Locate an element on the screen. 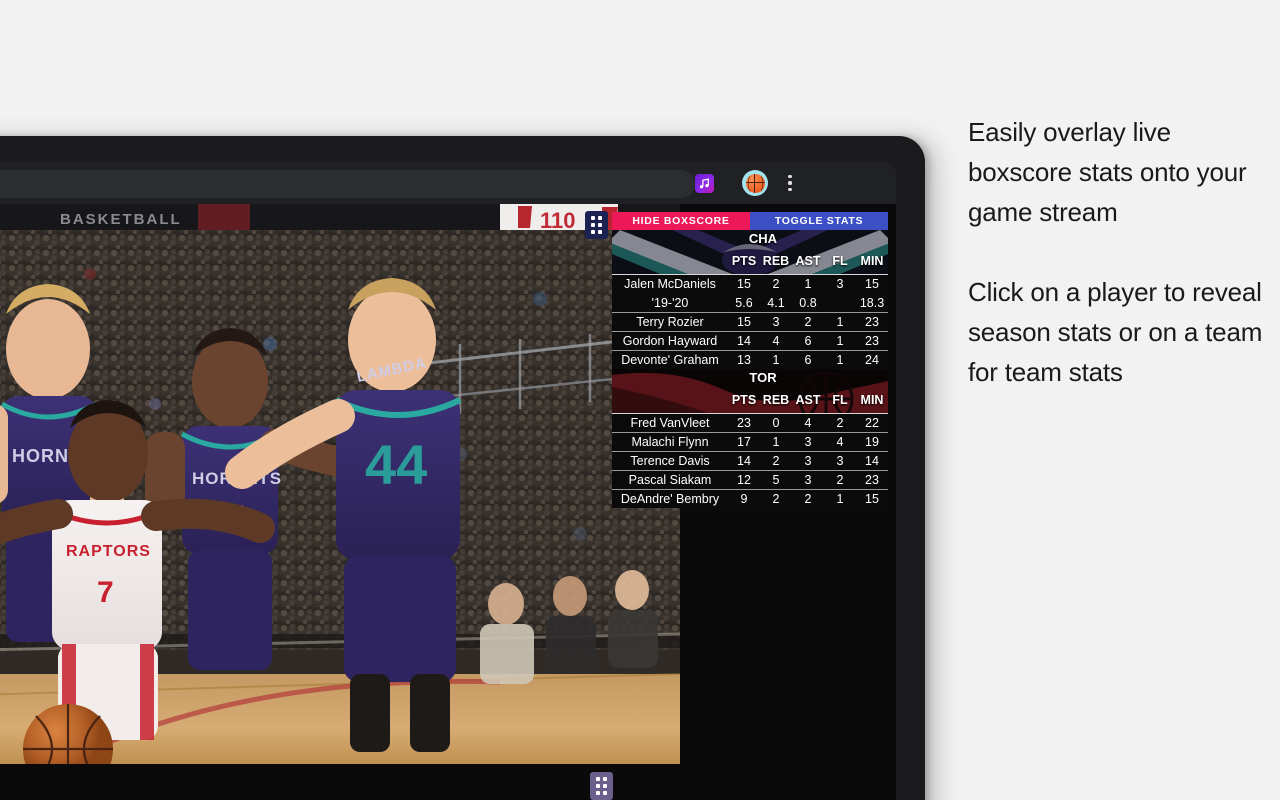 This screenshot has height=800, width=1280. stat-min: 14 is located at coordinates (872, 461).